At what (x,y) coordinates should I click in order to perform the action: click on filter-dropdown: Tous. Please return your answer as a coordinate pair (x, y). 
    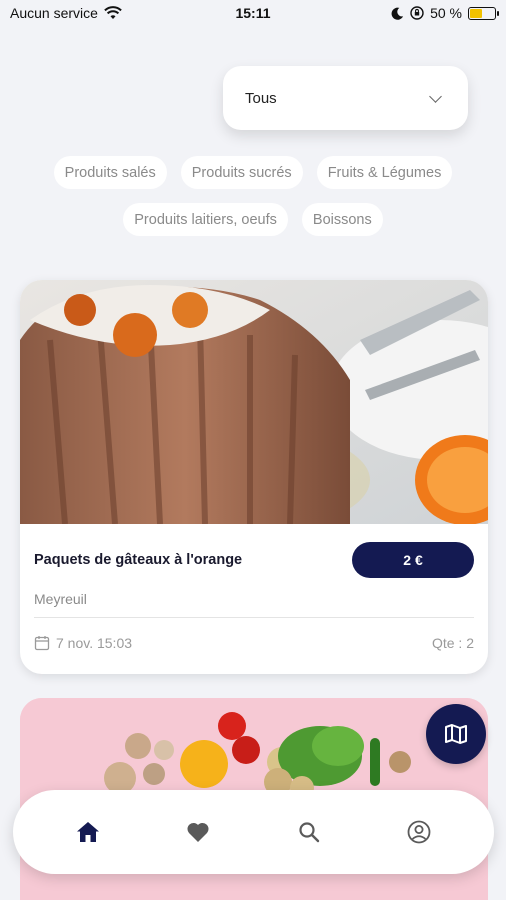
    Looking at the image, I should click on (345, 98).